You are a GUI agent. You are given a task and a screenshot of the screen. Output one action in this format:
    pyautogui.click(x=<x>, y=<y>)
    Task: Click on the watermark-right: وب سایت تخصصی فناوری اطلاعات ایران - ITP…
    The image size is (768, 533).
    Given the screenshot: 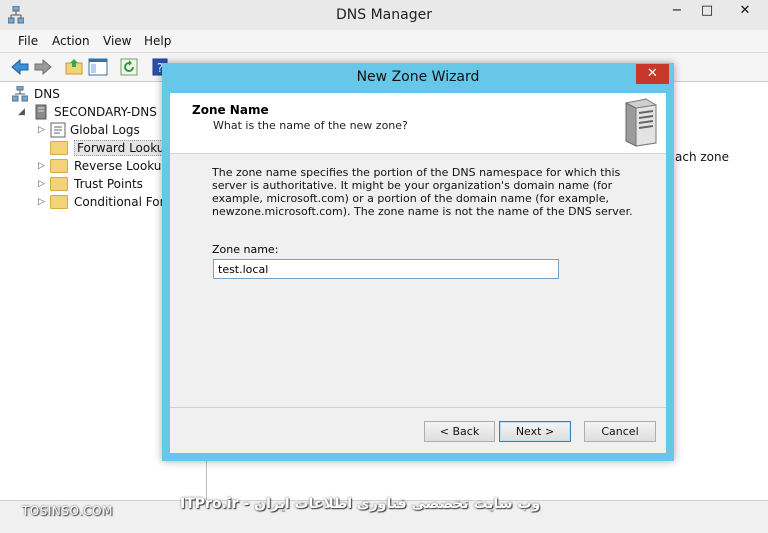 What is the action you would take?
    pyautogui.click(x=360, y=504)
    